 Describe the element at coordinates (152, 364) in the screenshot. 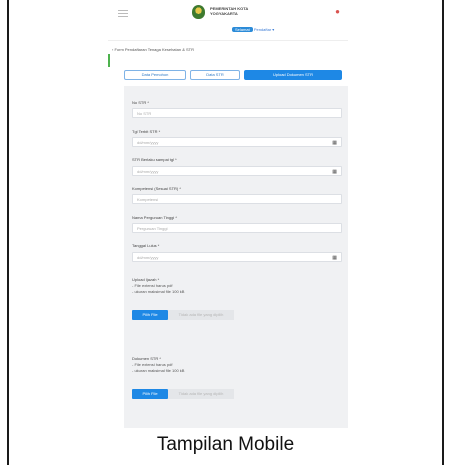

I see `str-note-ext: - File extensi harus pdf` at that location.